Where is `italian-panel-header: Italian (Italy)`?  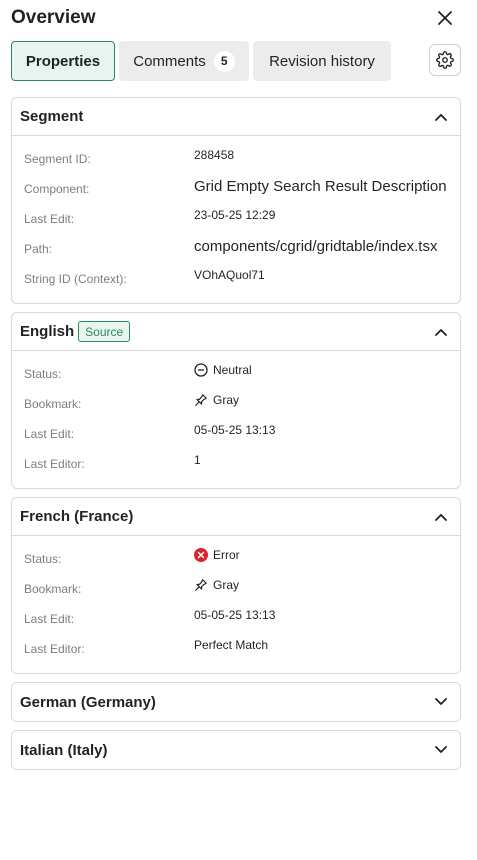
italian-panel-header: Italian (Italy) is located at coordinates (236, 750).